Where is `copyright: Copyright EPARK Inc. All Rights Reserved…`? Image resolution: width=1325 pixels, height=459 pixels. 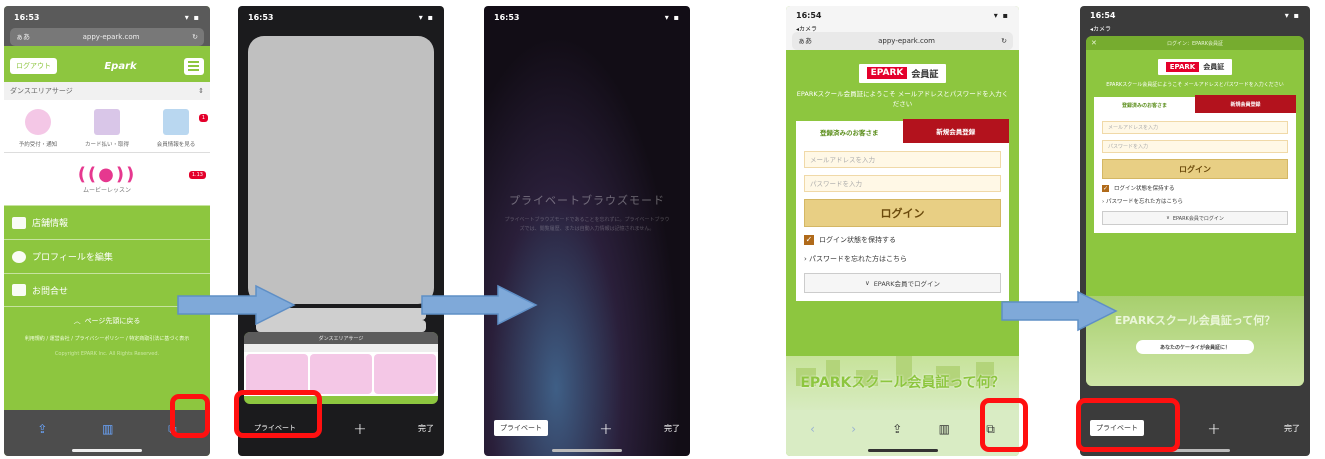 copyright: Copyright EPARK Inc. All Rights Reserved… is located at coordinates (107, 354).